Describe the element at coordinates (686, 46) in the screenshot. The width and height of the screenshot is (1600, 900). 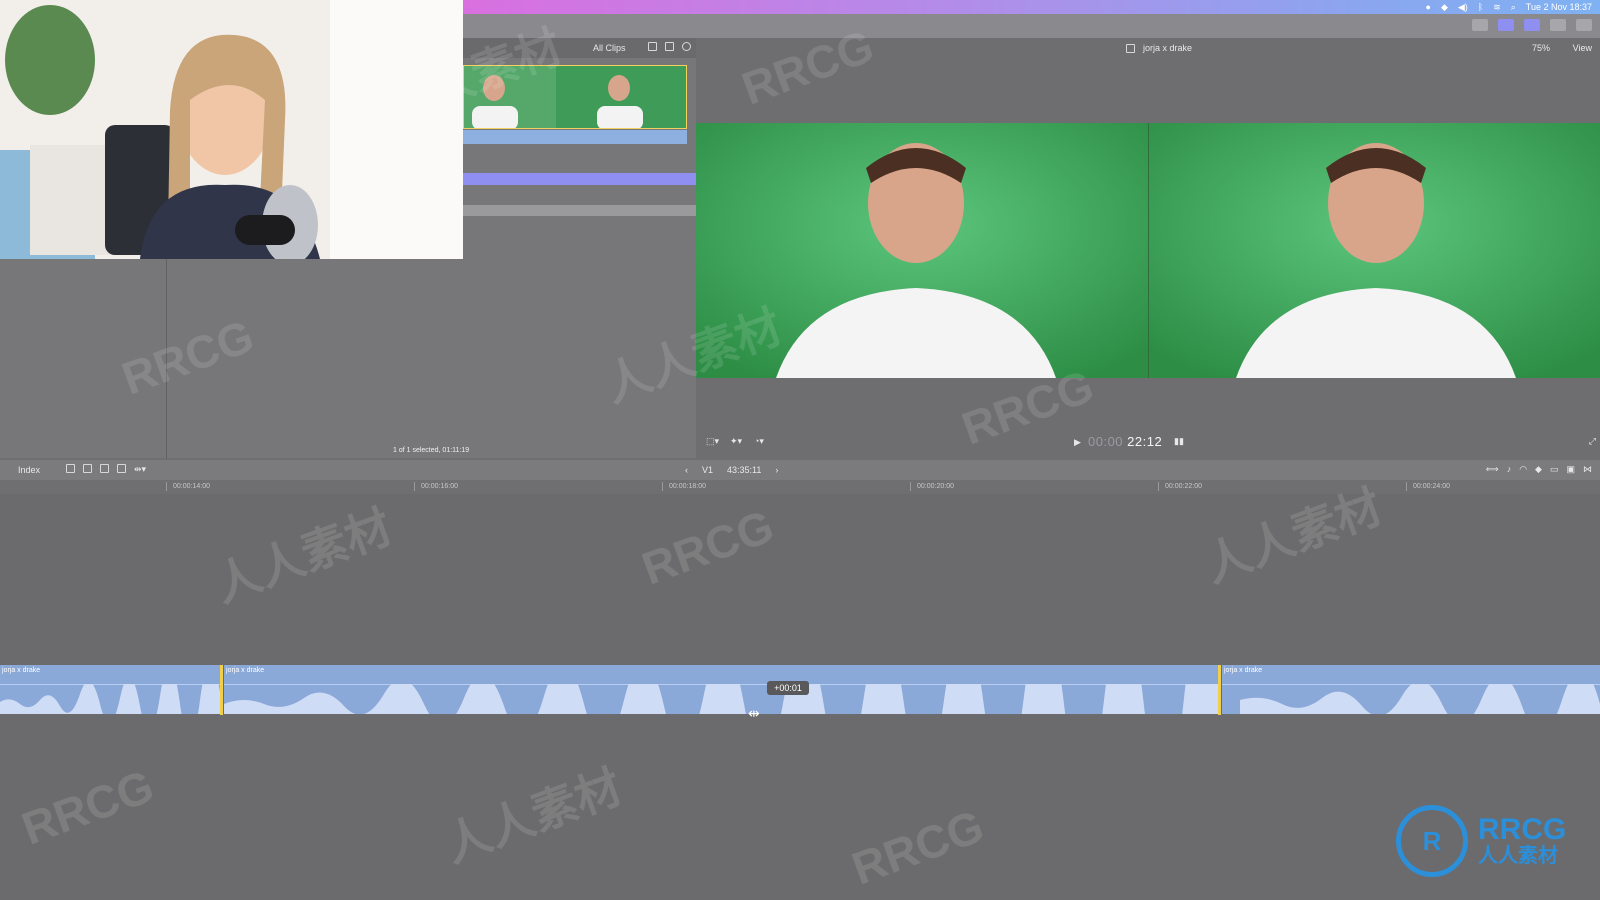
I see `search-icon` at that location.